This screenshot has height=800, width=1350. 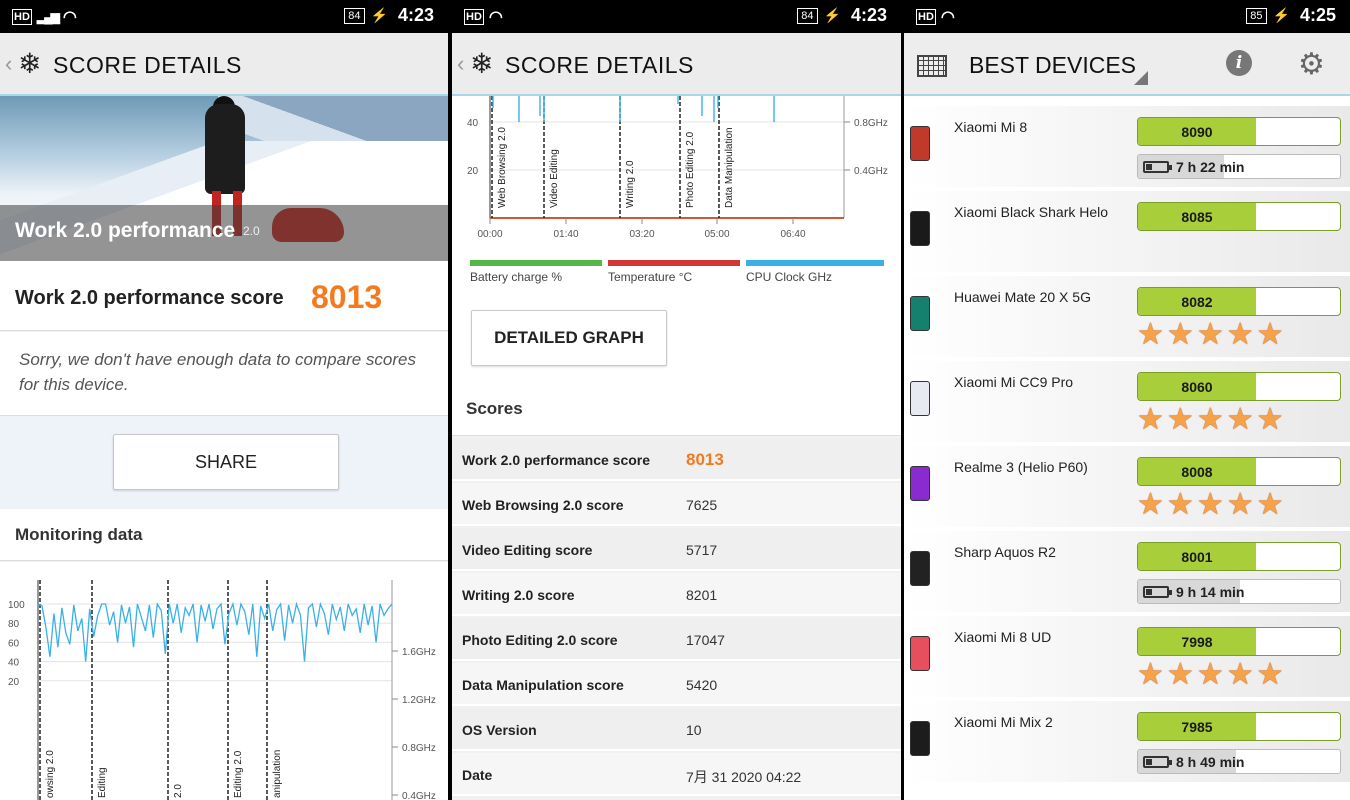 What do you see at coordinates (14, 624) in the screenshot?
I see `y-tick-label: 80` at bounding box center [14, 624].